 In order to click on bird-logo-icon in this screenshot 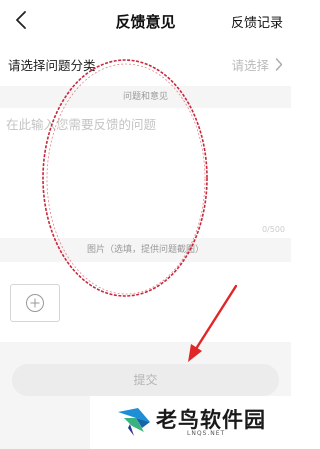, I will do `click(134, 422)`.